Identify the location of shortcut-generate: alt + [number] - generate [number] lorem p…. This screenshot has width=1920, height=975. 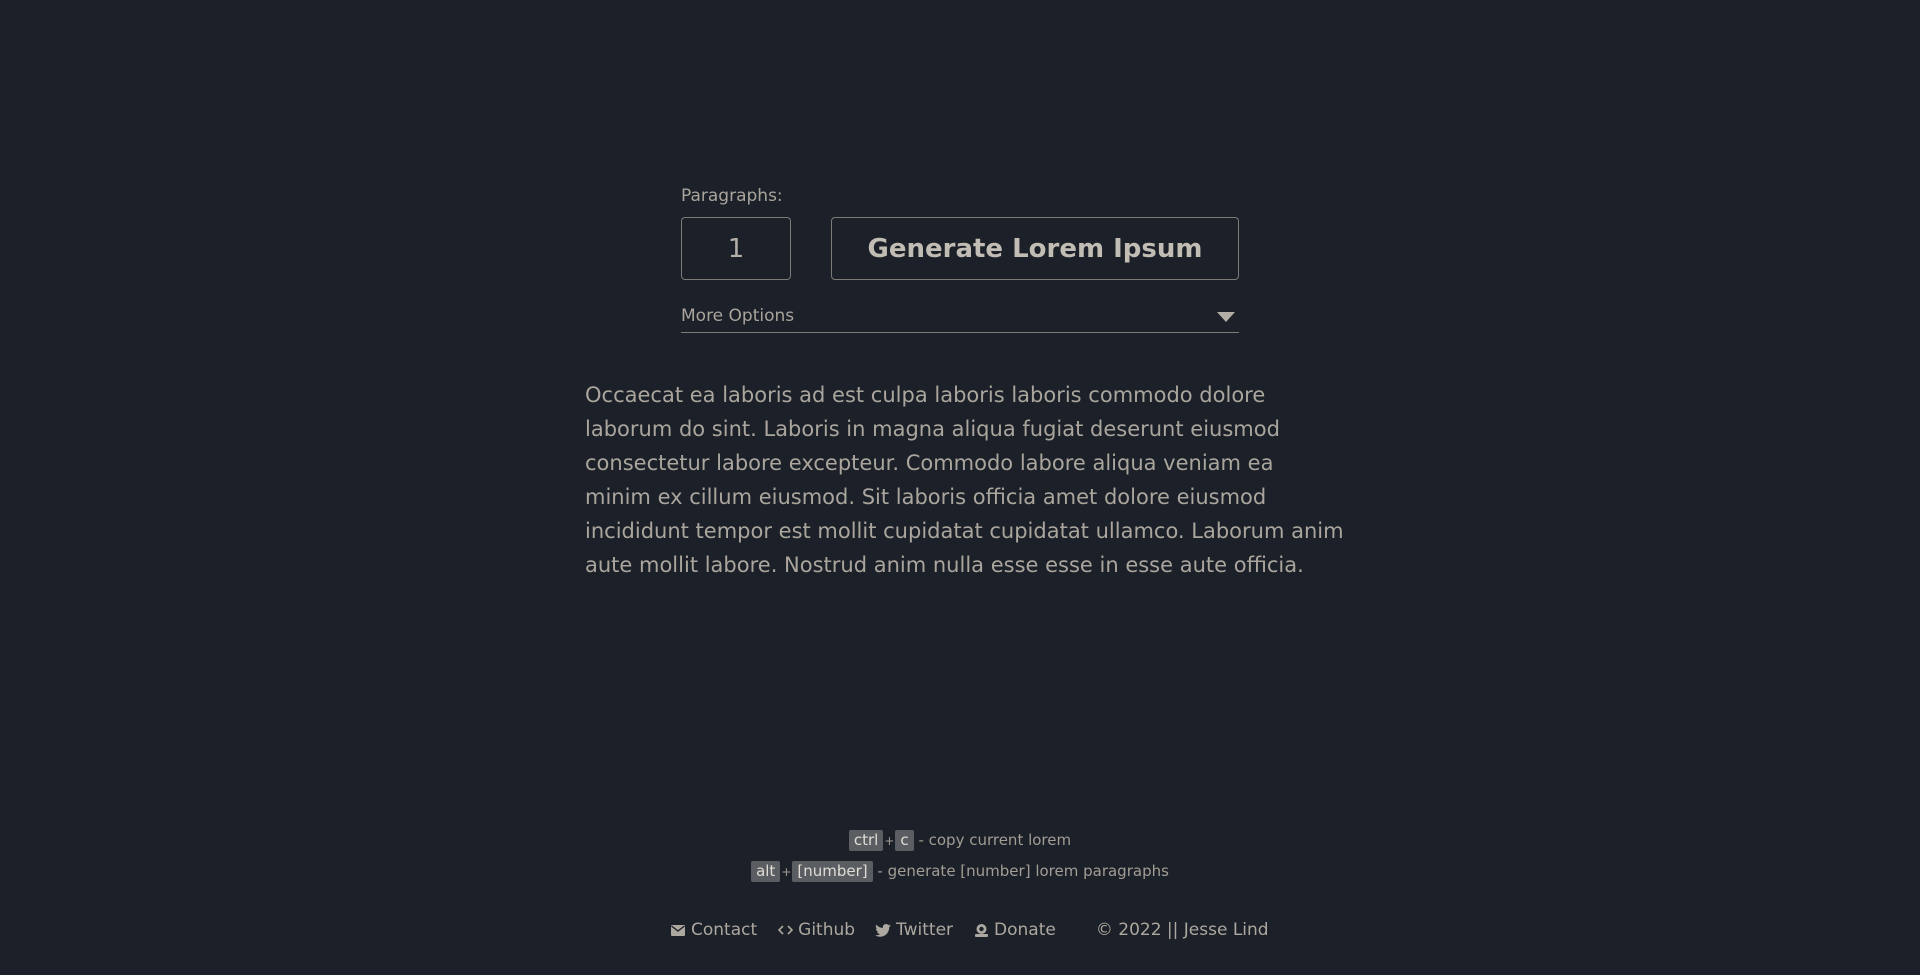
(960, 871).